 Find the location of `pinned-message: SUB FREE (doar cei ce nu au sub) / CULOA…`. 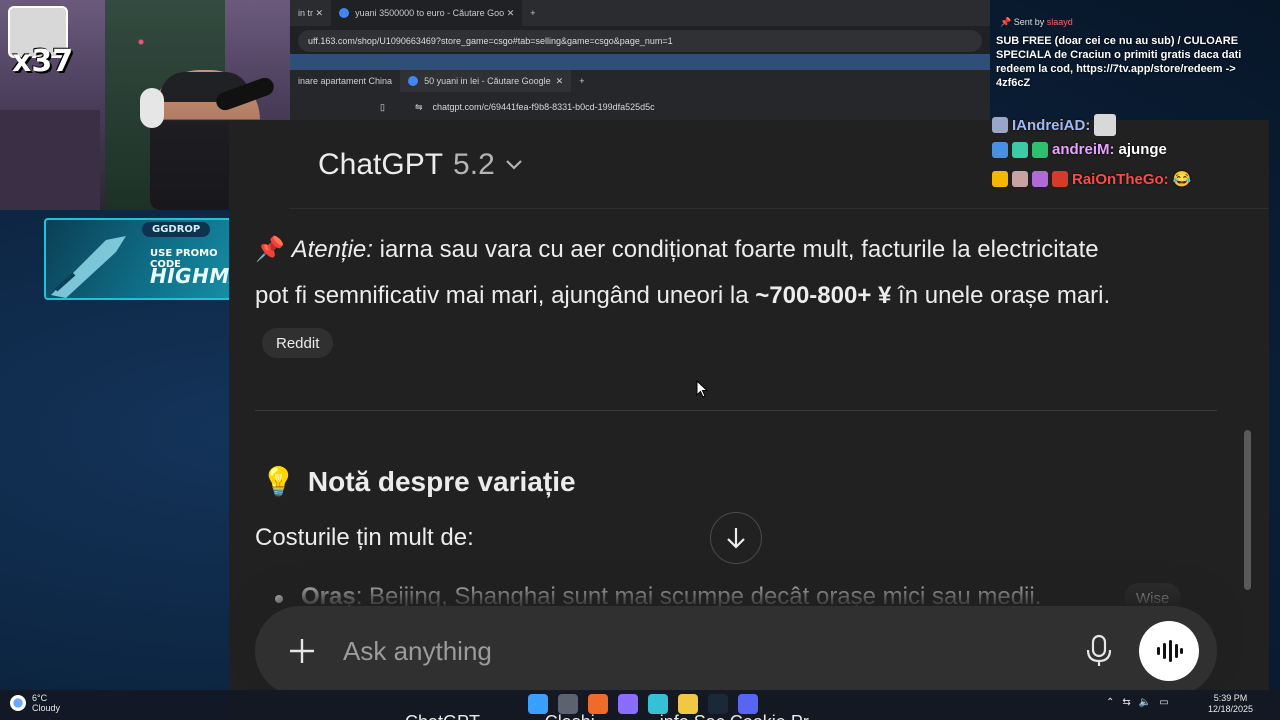

pinned-message: SUB FREE (doar cei ce nu au sub) / CULOA… is located at coordinates (1119, 62).